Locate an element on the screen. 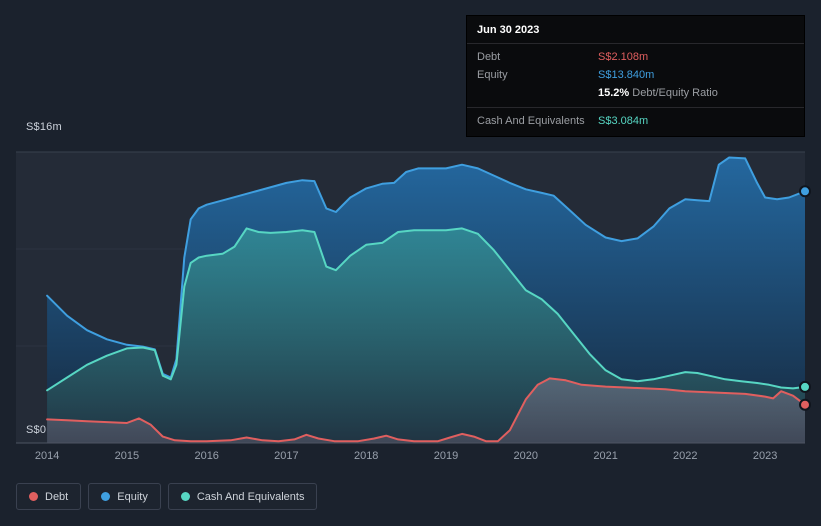  chart-legend: Debt Equity Cash And Equivalents is located at coordinates (167, 496).